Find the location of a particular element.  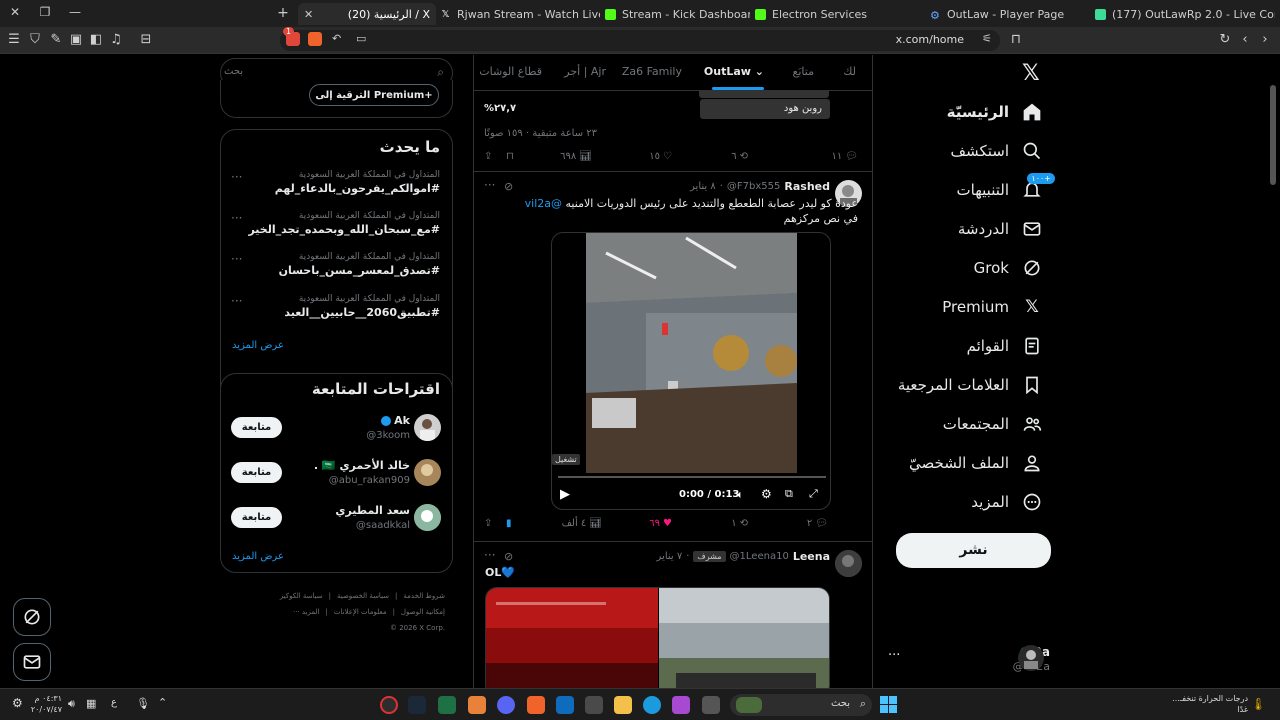

network-icon: ▦ is located at coordinates (91, 703).